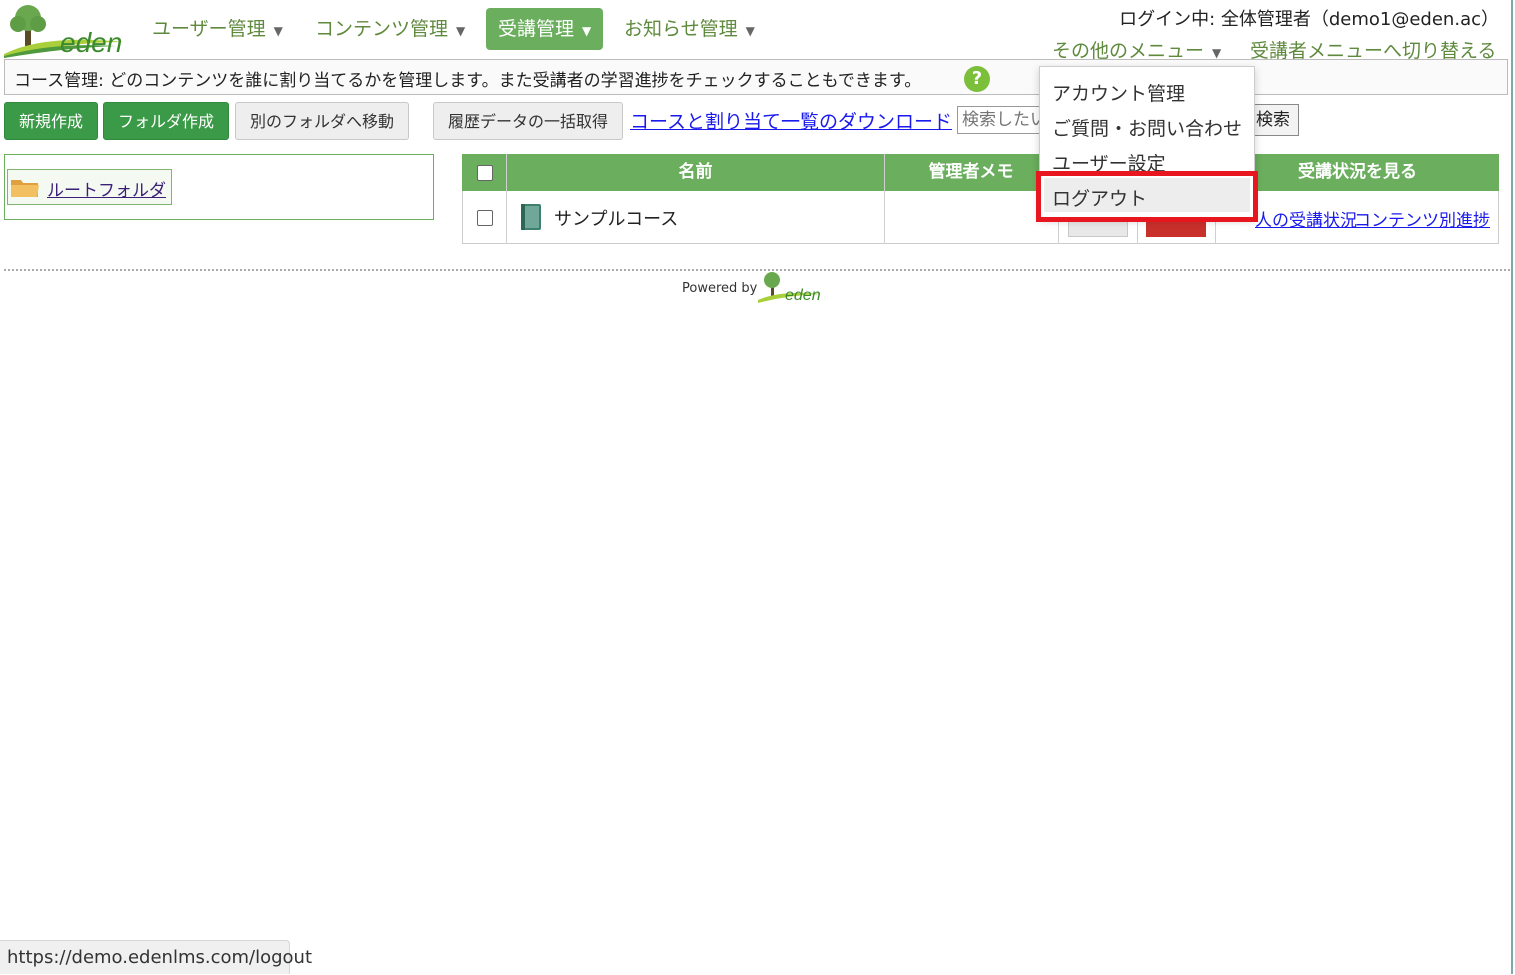  What do you see at coordinates (485, 173) in the screenshot?
I see `select-all-checkbox` at bounding box center [485, 173].